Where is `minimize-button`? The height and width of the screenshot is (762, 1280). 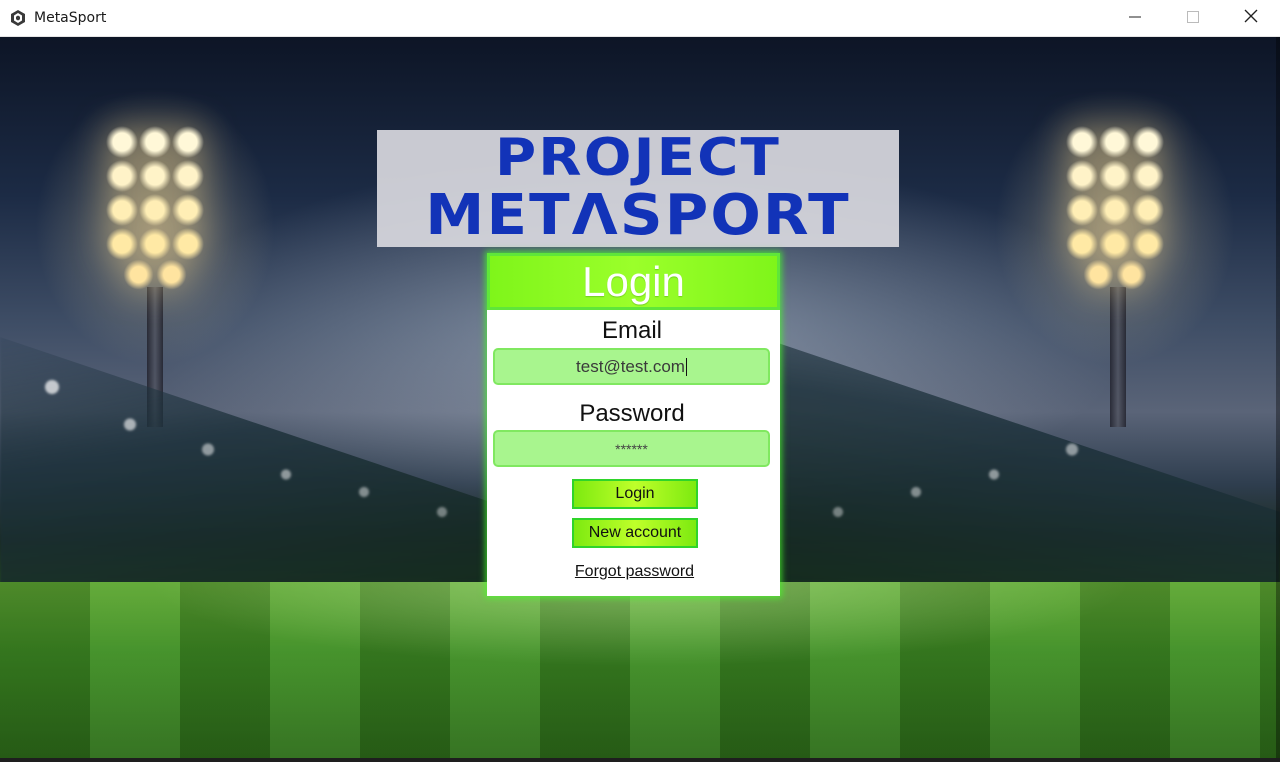
minimize-button is located at coordinates (1135, 18).